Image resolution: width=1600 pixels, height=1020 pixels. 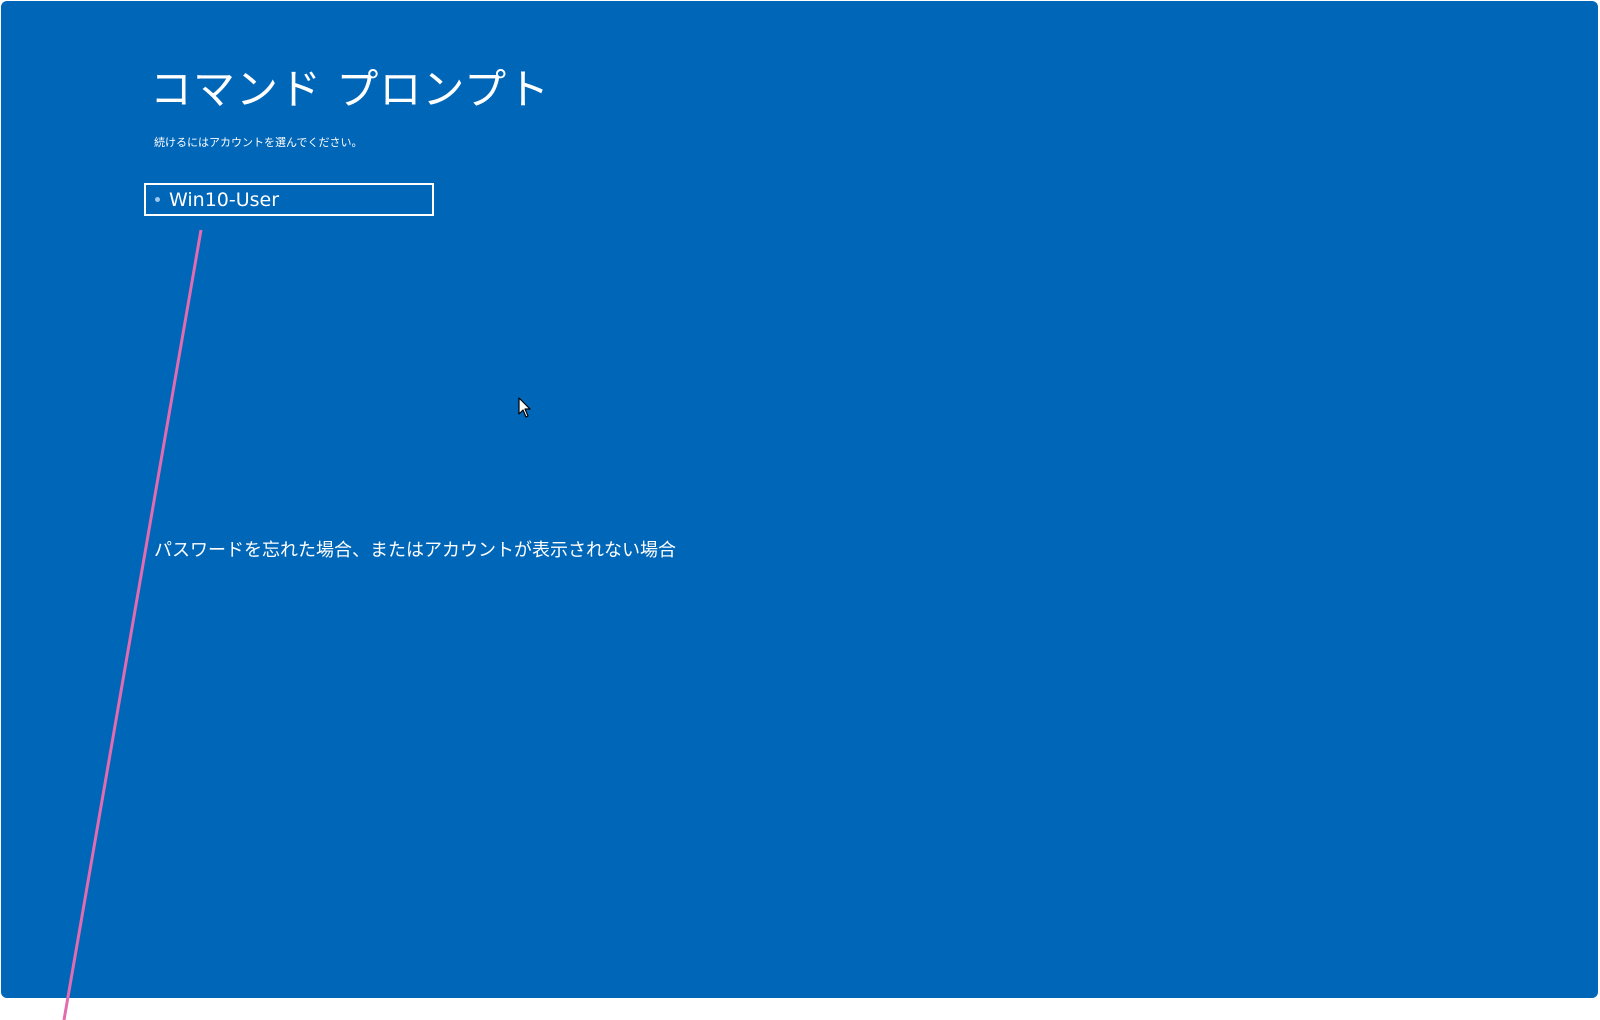 What do you see at coordinates (350, 89) in the screenshot?
I see `page-title: コマンド プロンプト` at bounding box center [350, 89].